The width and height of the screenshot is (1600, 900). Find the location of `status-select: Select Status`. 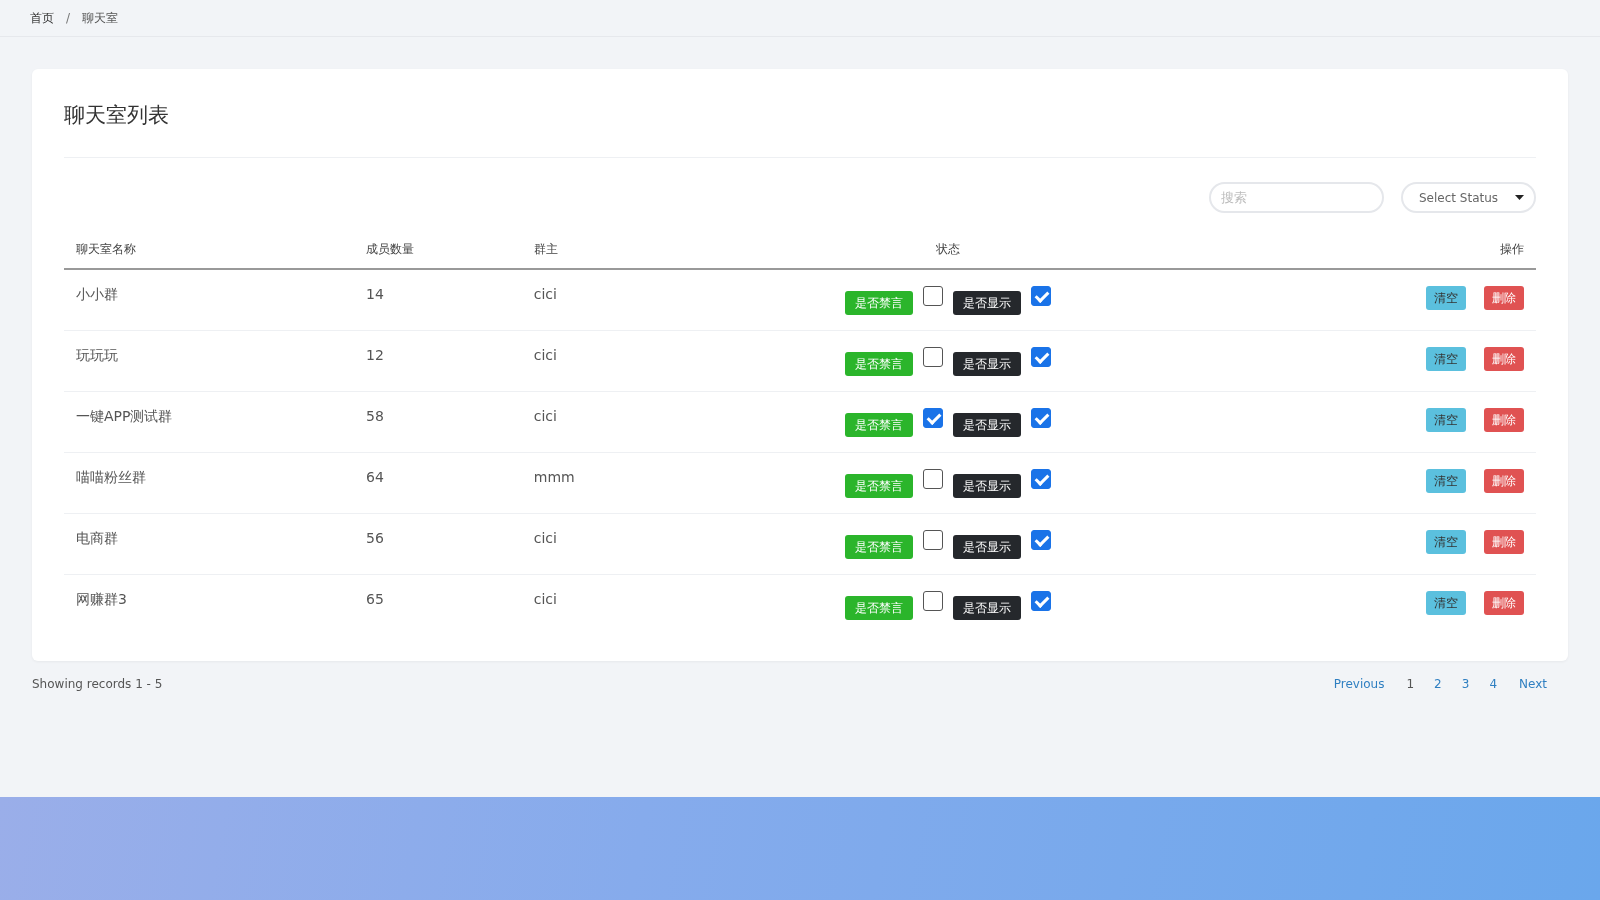

status-select: Select Status is located at coordinates (1468, 197).